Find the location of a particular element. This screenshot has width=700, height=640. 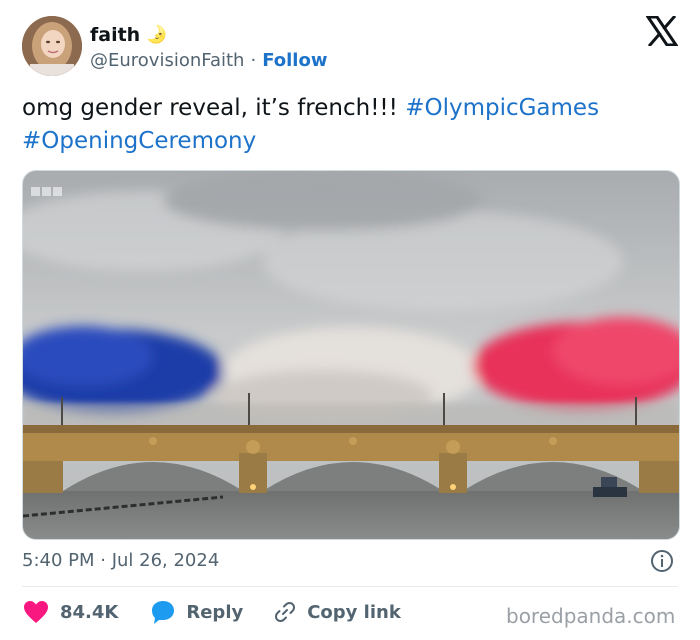

reply-button: Reply is located at coordinates (196, 612).